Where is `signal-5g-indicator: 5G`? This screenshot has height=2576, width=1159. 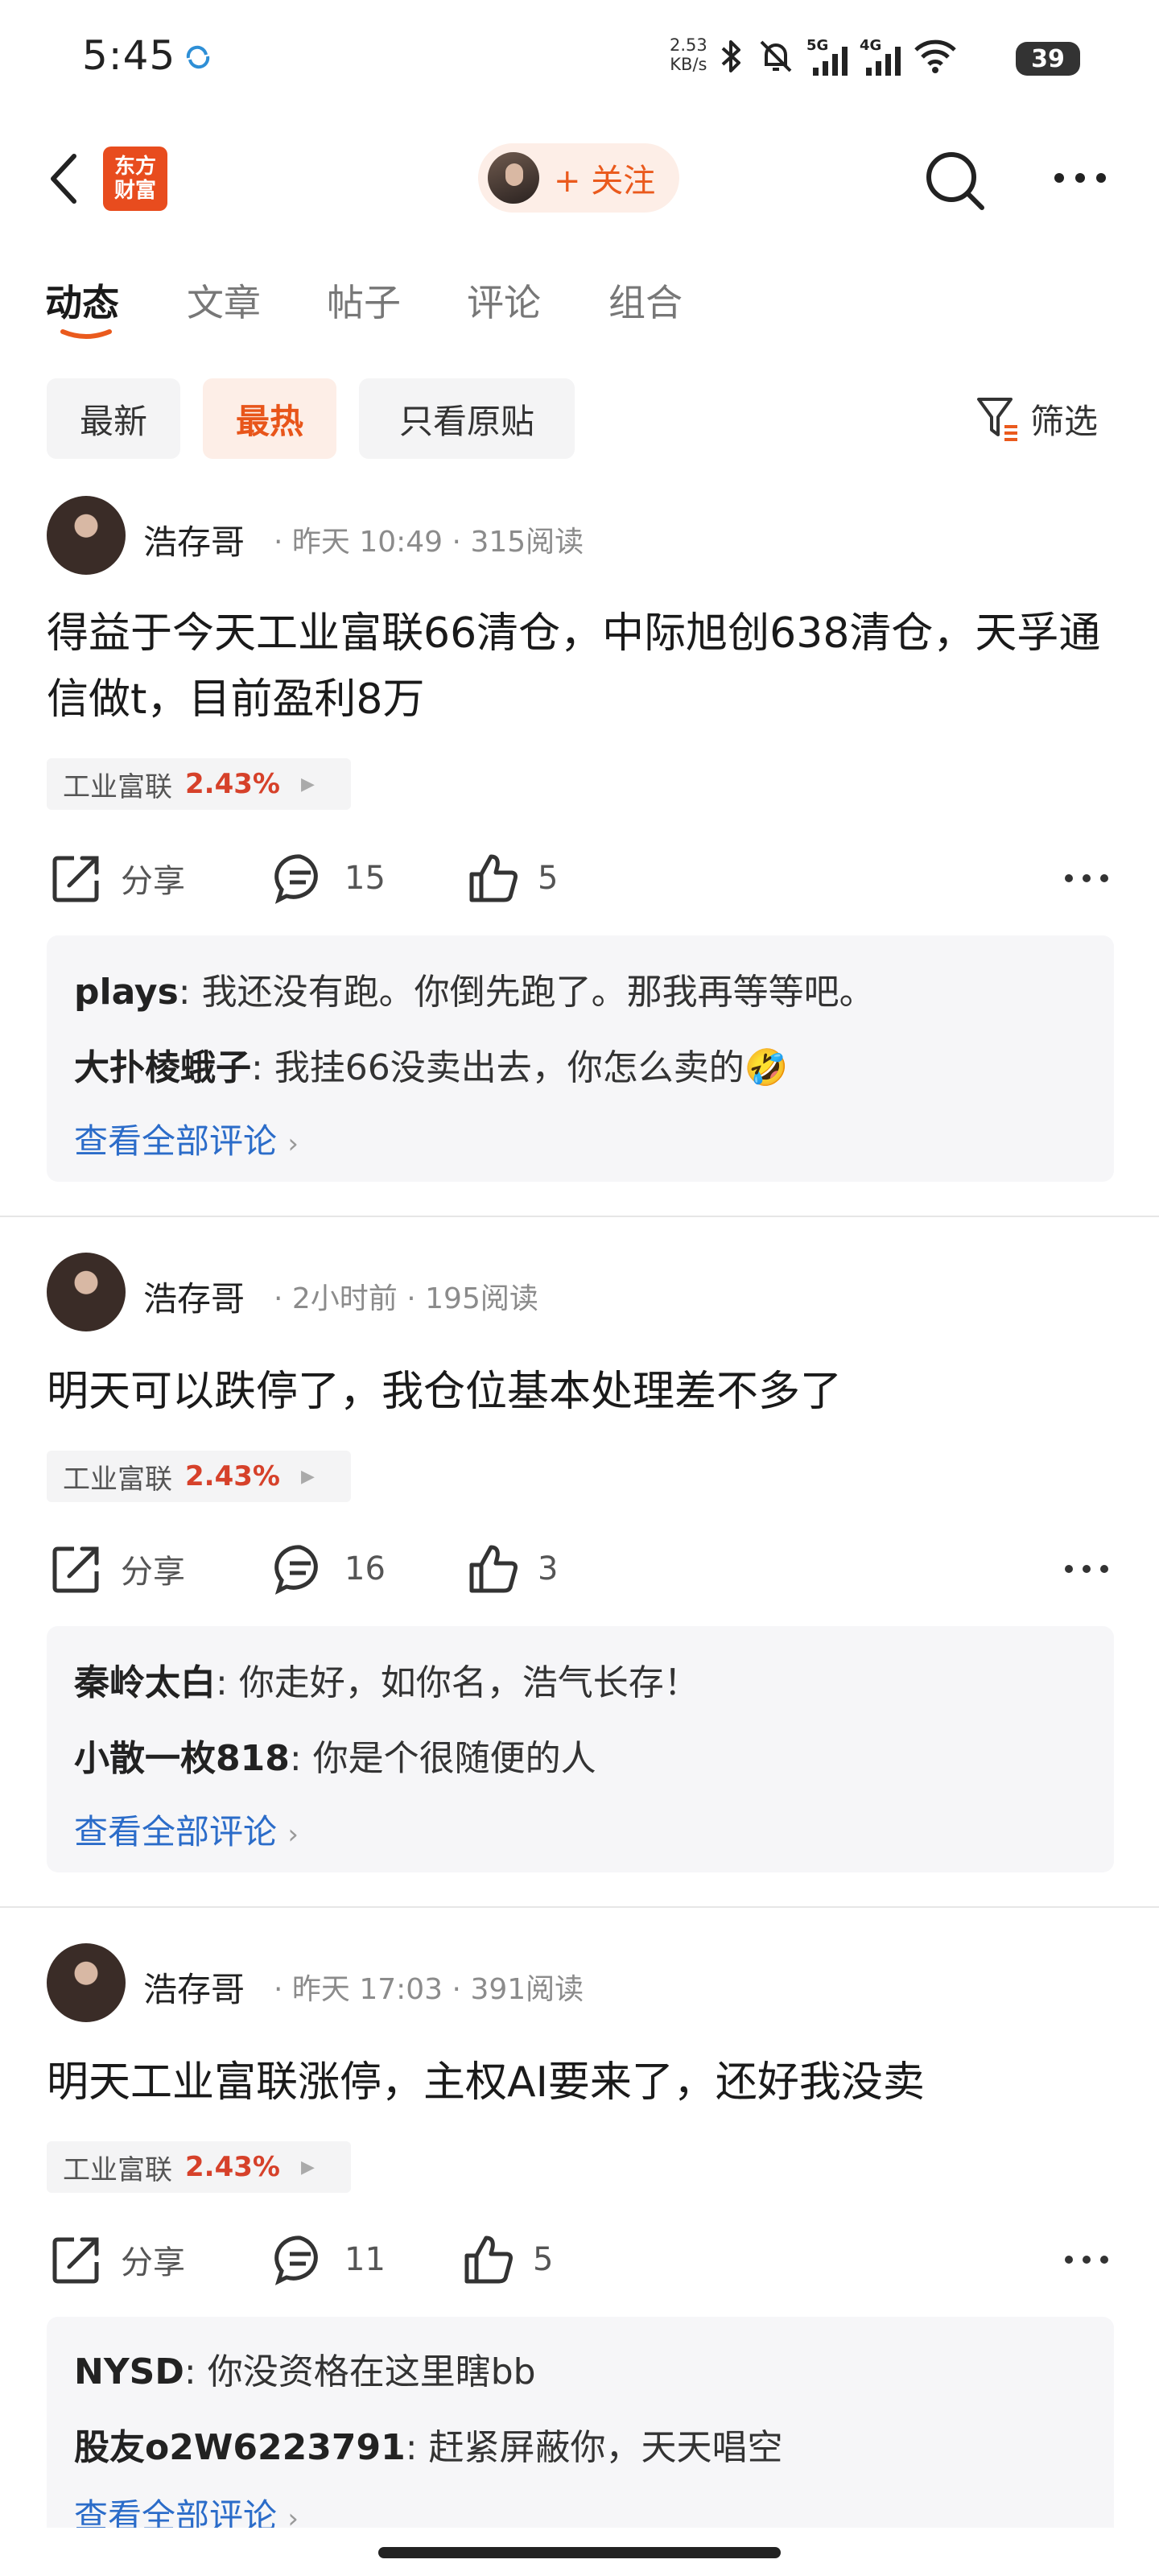
signal-5g-indicator: 5G is located at coordinates (827, 56).